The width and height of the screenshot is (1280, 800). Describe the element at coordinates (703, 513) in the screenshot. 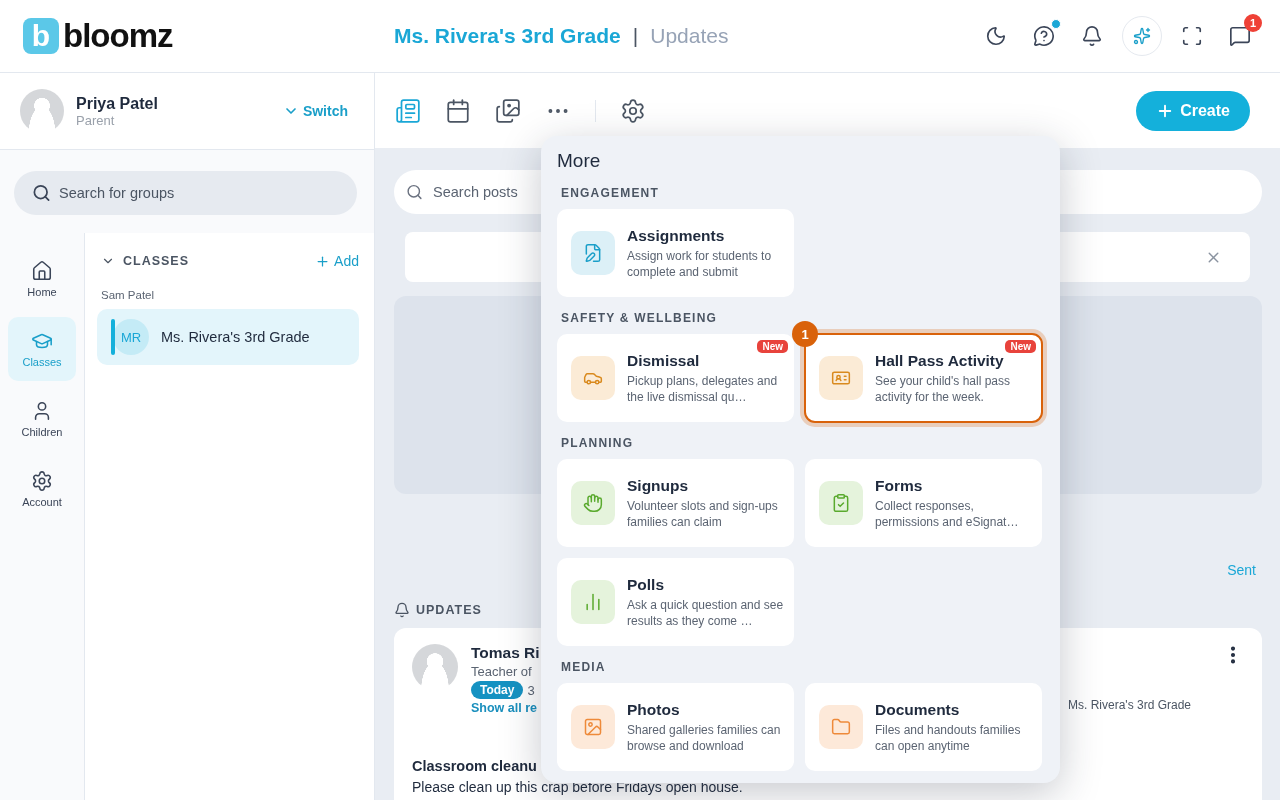

I see `card-description: Volunteer slots and sign-ups families can claim` at that location.